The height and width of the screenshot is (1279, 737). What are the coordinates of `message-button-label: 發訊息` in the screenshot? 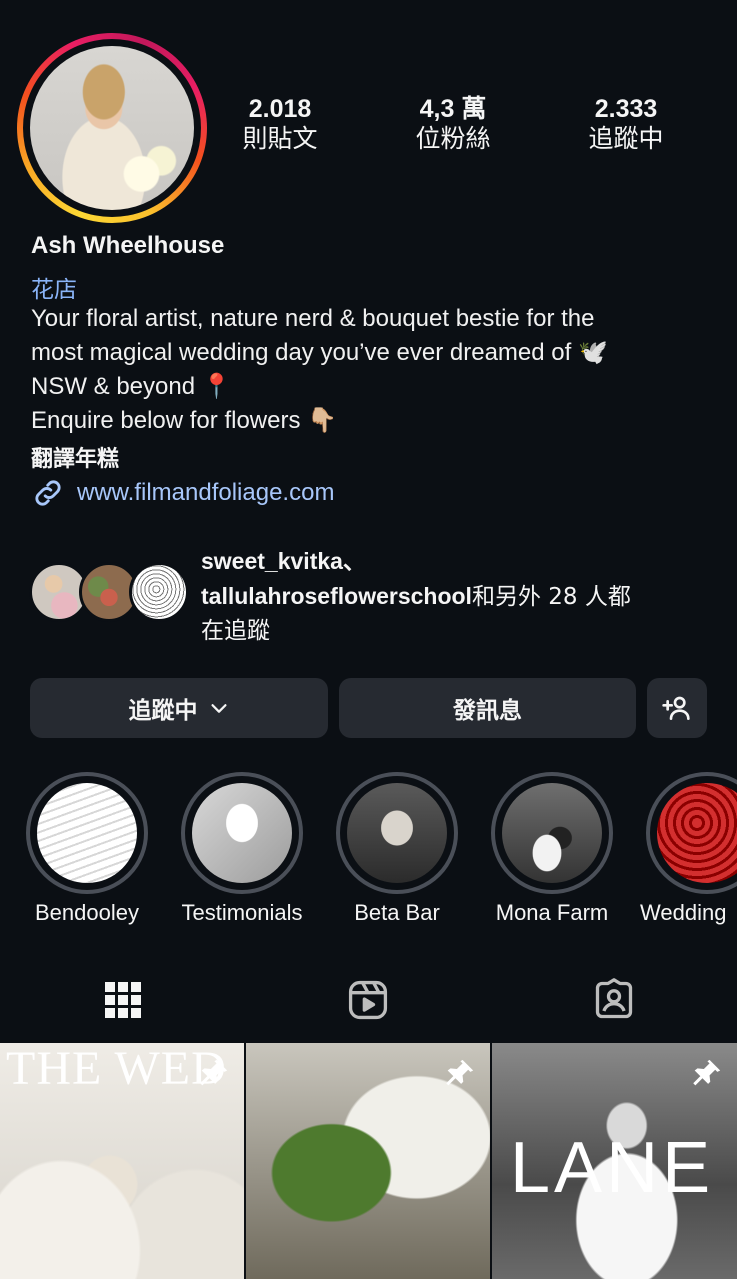 It's located at (487, 711).